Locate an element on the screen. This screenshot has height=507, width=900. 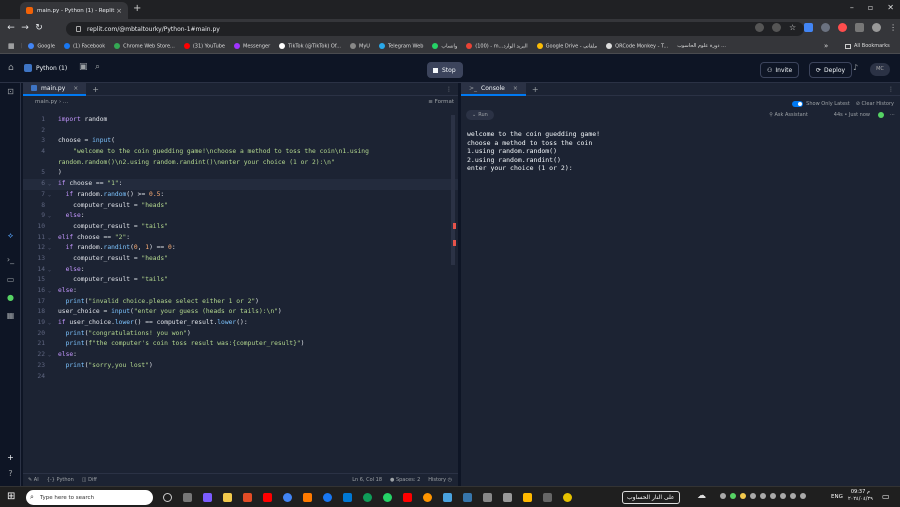
code-line: 10 computer_result = "tails" is located at coordinates (240, 227).